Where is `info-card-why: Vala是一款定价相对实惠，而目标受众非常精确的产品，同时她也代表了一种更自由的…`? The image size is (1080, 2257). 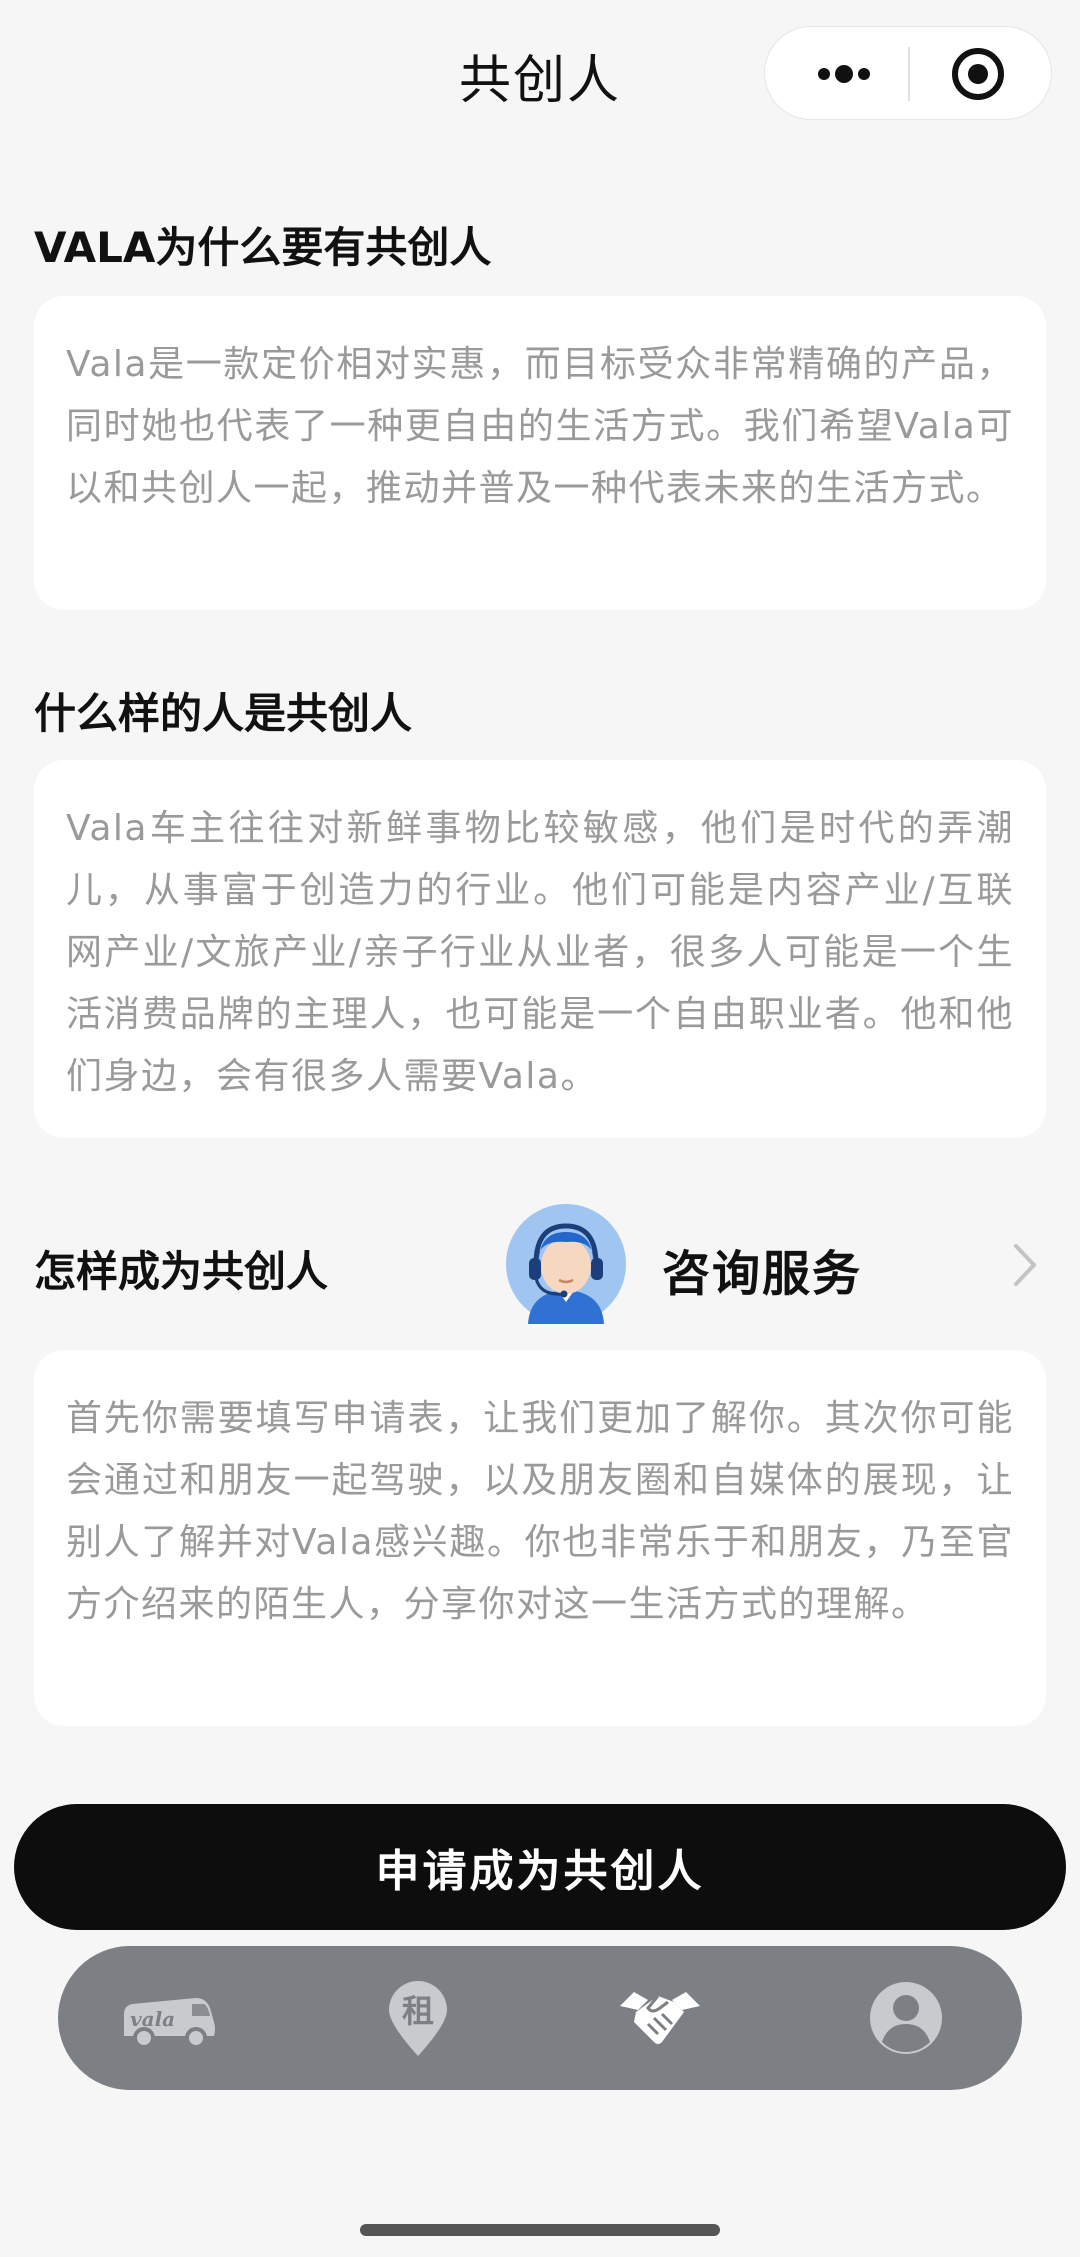
info-card-why: Vala是一款定价相对实惠，而目标受众非常精确的产品，同时她也代表了一种更自由的… is located at coordinates (540, 453).